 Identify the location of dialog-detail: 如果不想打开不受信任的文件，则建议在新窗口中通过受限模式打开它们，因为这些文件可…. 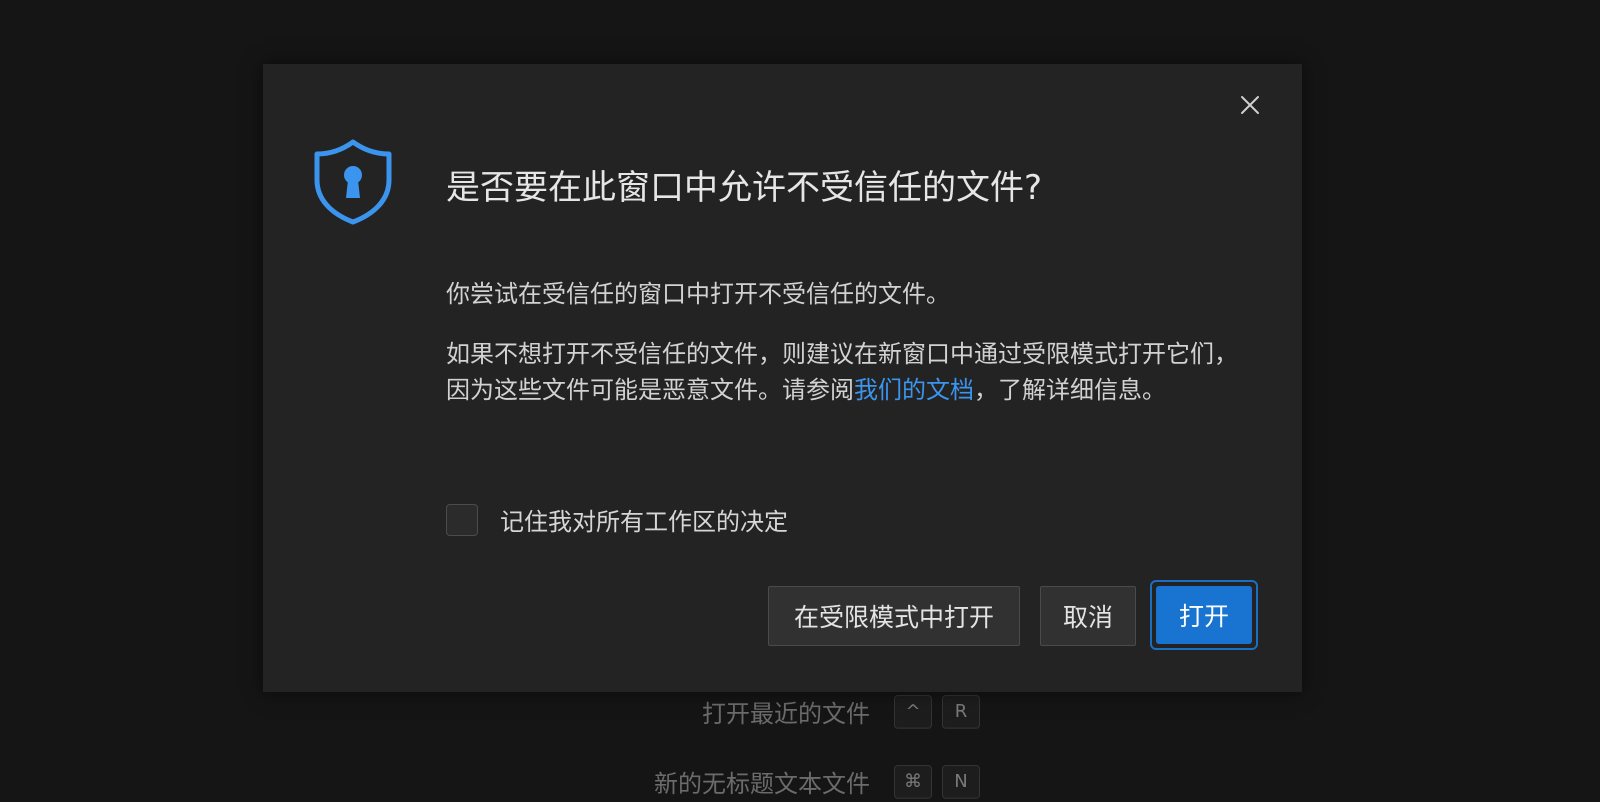
(851, 372).